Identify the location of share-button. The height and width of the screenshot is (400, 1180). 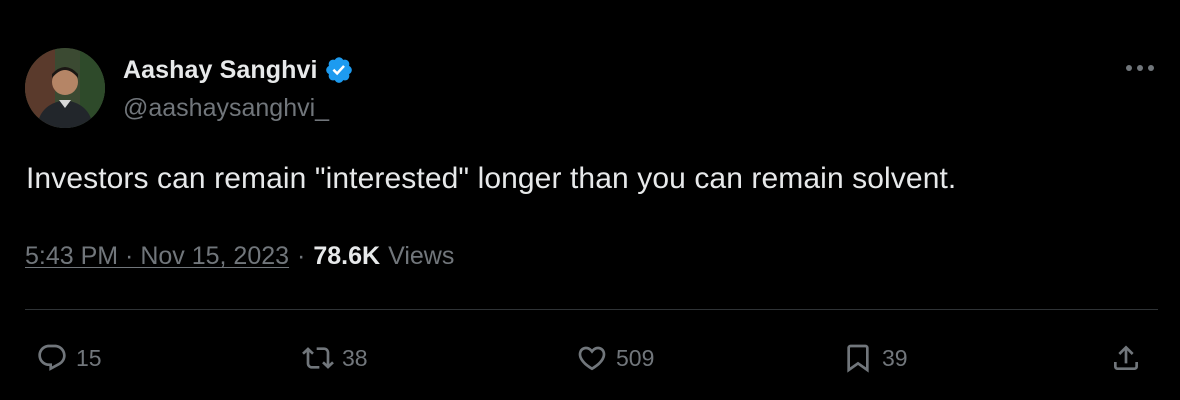
(1126, 358).